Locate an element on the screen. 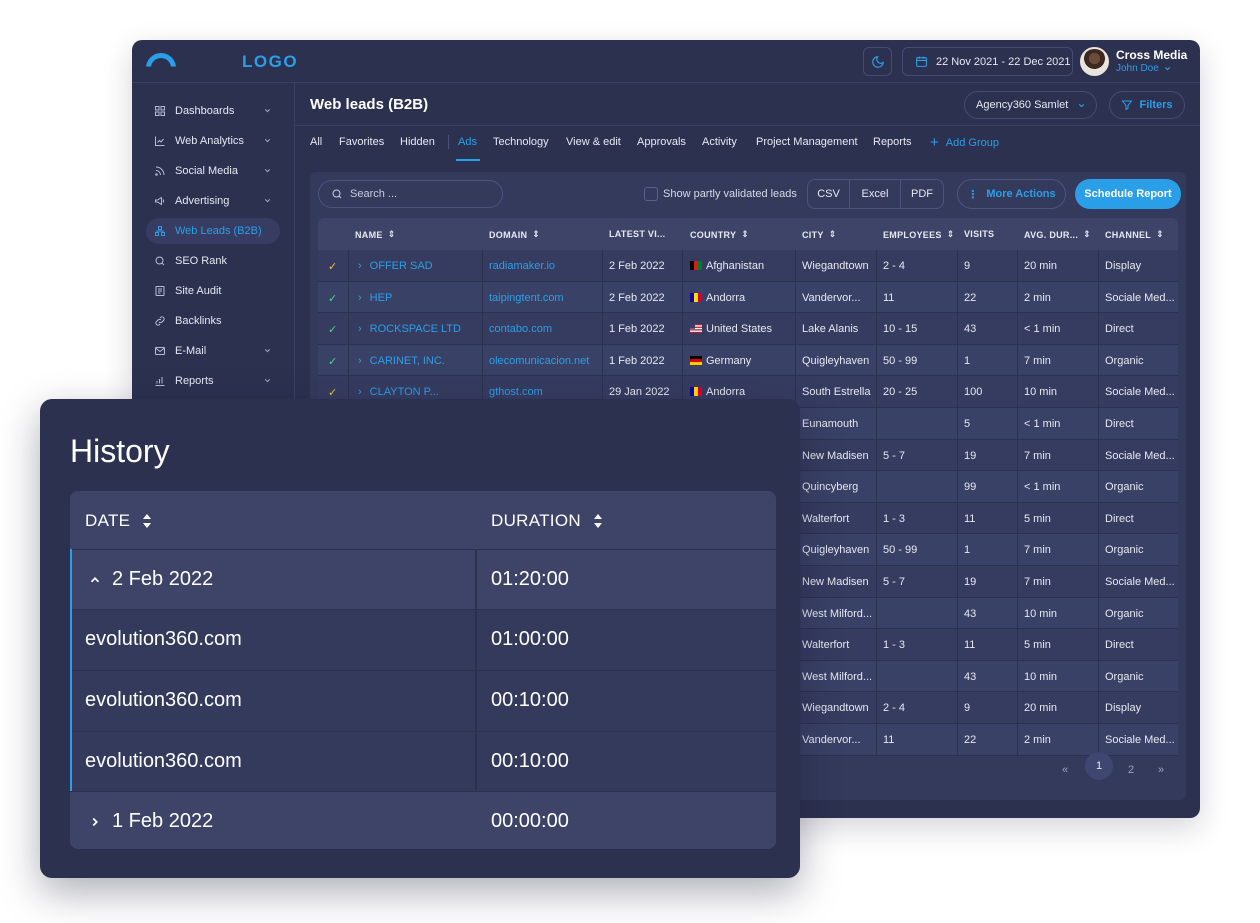 Image resolution: width=1260 pixels, height=923 pixels. lead-name: › ROCKSPACE LTD is located at coordinates (409, 329).